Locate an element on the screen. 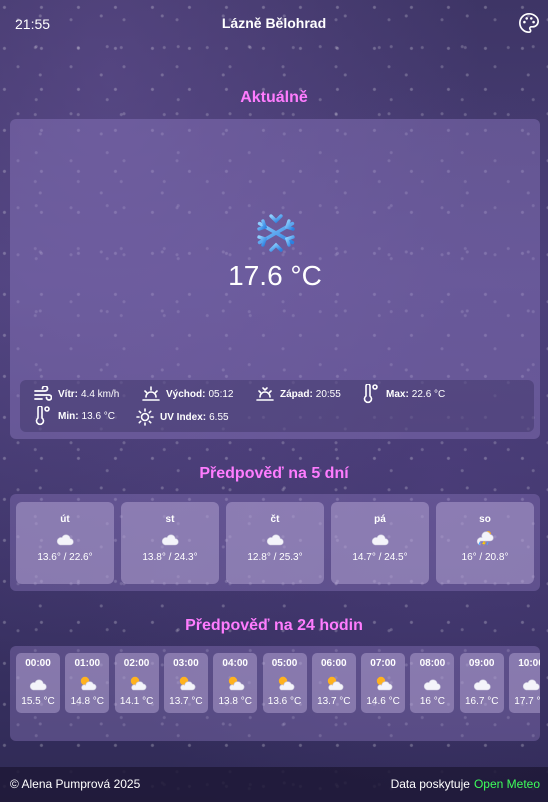 Image resolution: width=548 pixels, height=802 pixels. sunset-detail: Západ: 20:55 is located at coordinates (298, 394).